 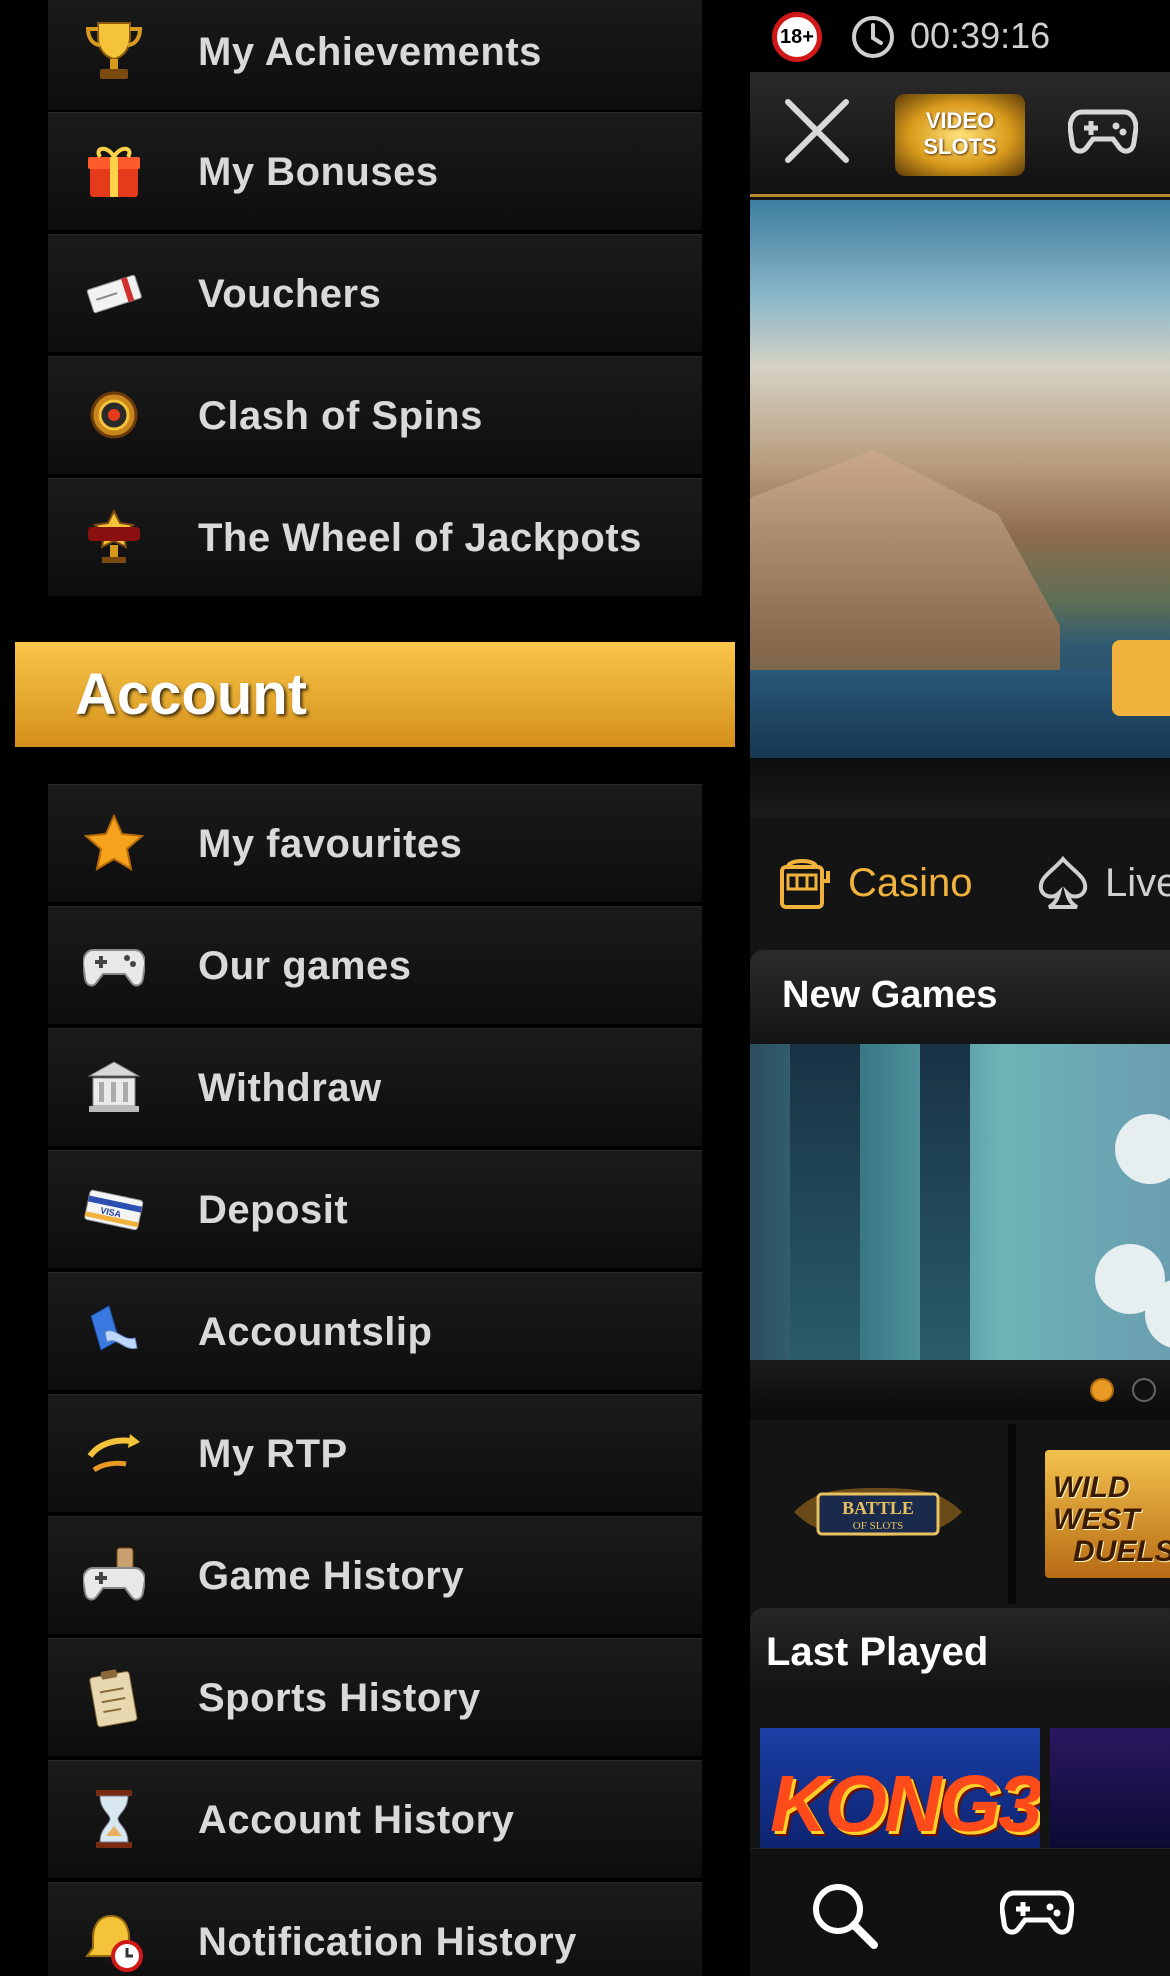 I want to click on session-timer: 00:39:16, so click(x=980, y=35).